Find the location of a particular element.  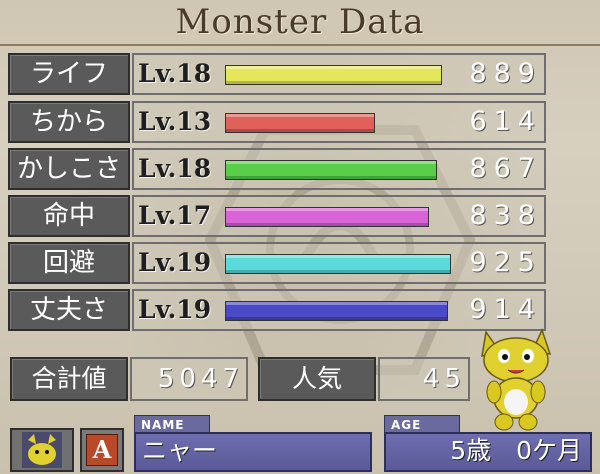

page-title: Monster Data is located at coordinates (300, 22).